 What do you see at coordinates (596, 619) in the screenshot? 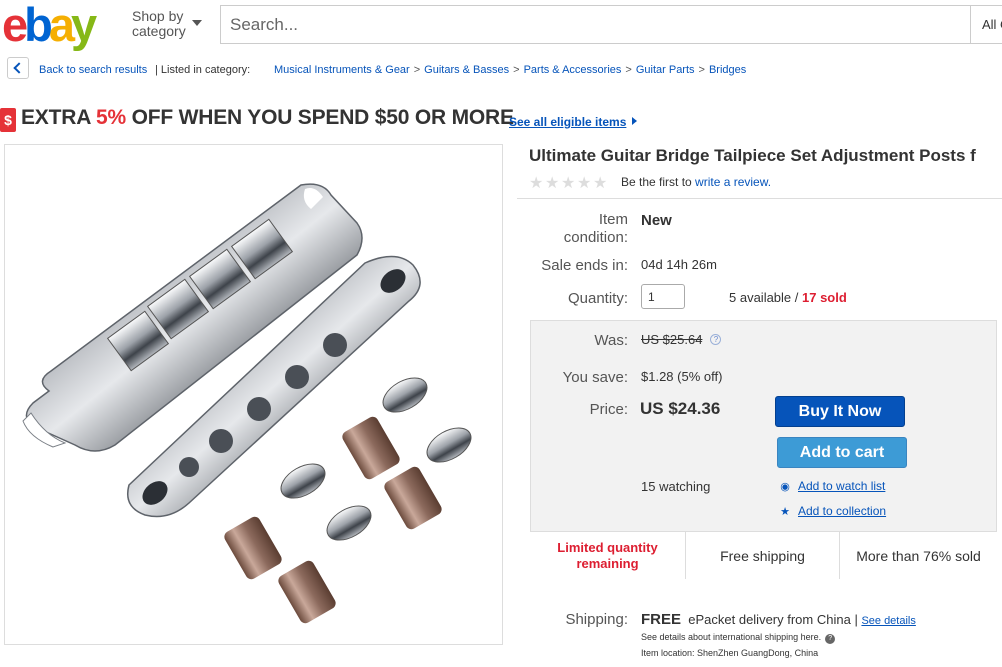
I see `shipping-label: Shipping:` at bounding box center [596, 619].